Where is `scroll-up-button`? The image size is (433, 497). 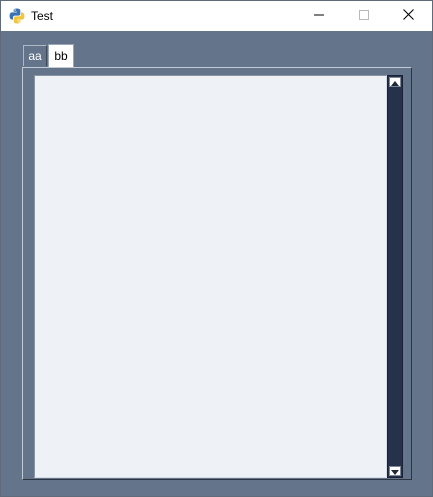 scroll-up-button is located at coordinates (395, 82).